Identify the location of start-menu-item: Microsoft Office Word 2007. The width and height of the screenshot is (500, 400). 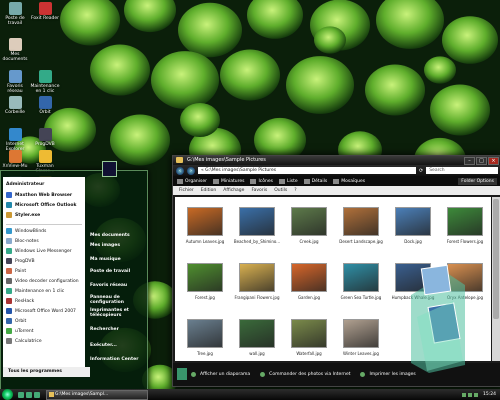
(44, 311).